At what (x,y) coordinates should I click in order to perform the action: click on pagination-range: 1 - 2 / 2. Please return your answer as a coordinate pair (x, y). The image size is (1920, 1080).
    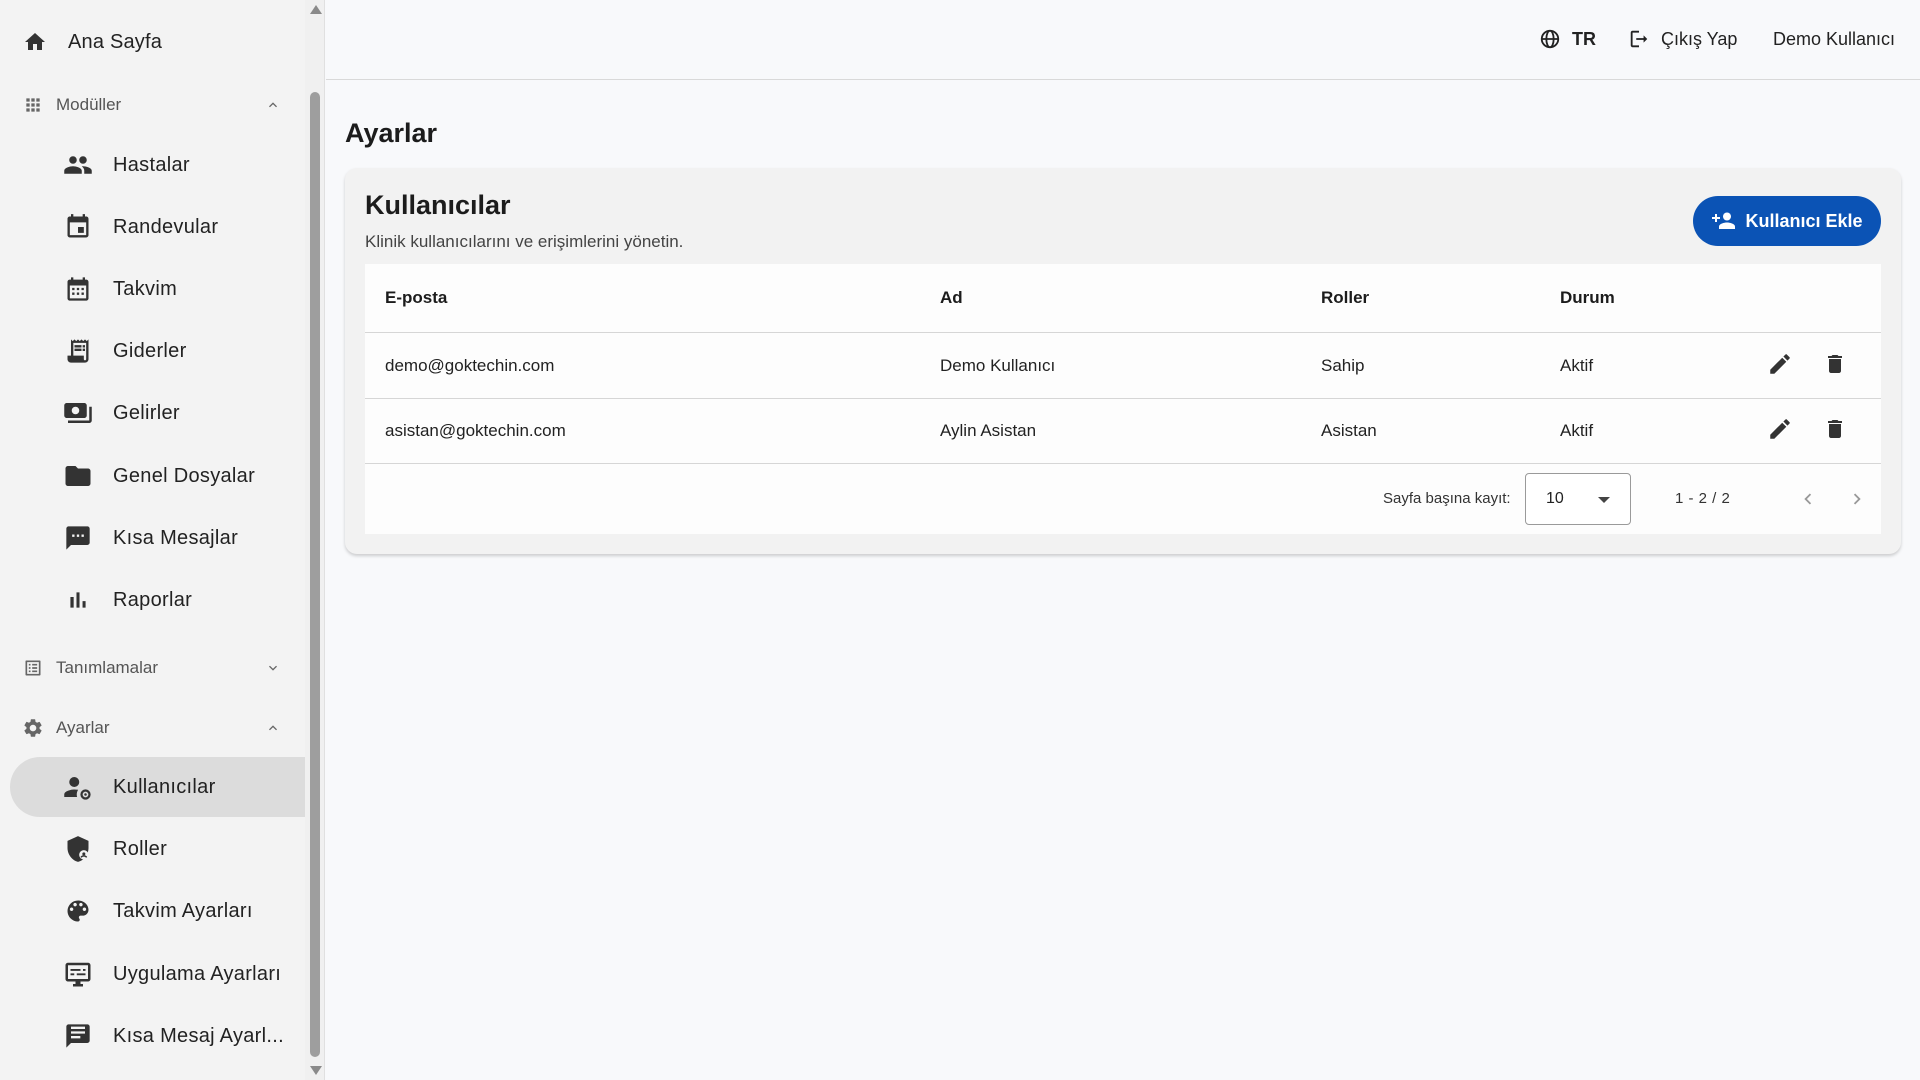
    Looking at the image, I should click on (1703, 498).